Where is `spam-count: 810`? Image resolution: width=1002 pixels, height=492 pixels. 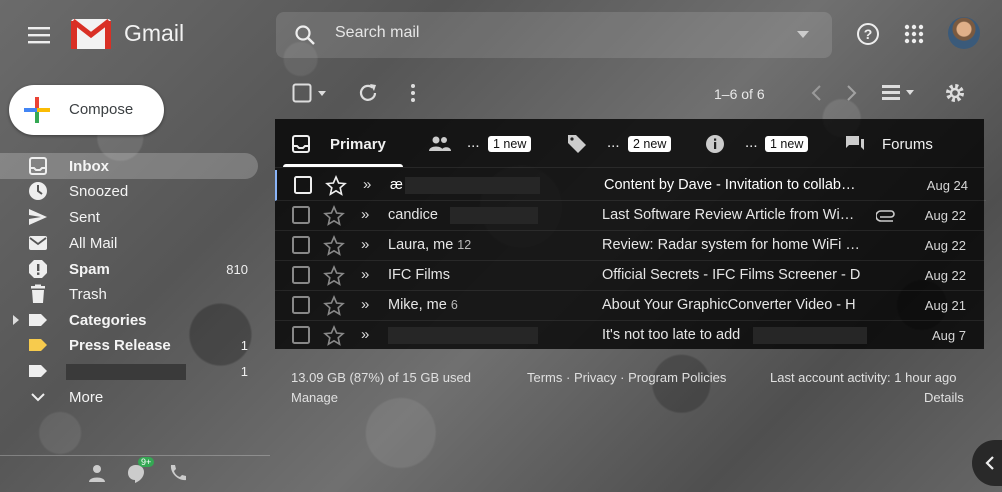 spam-count: 810 is located at coordinates (237, 269).